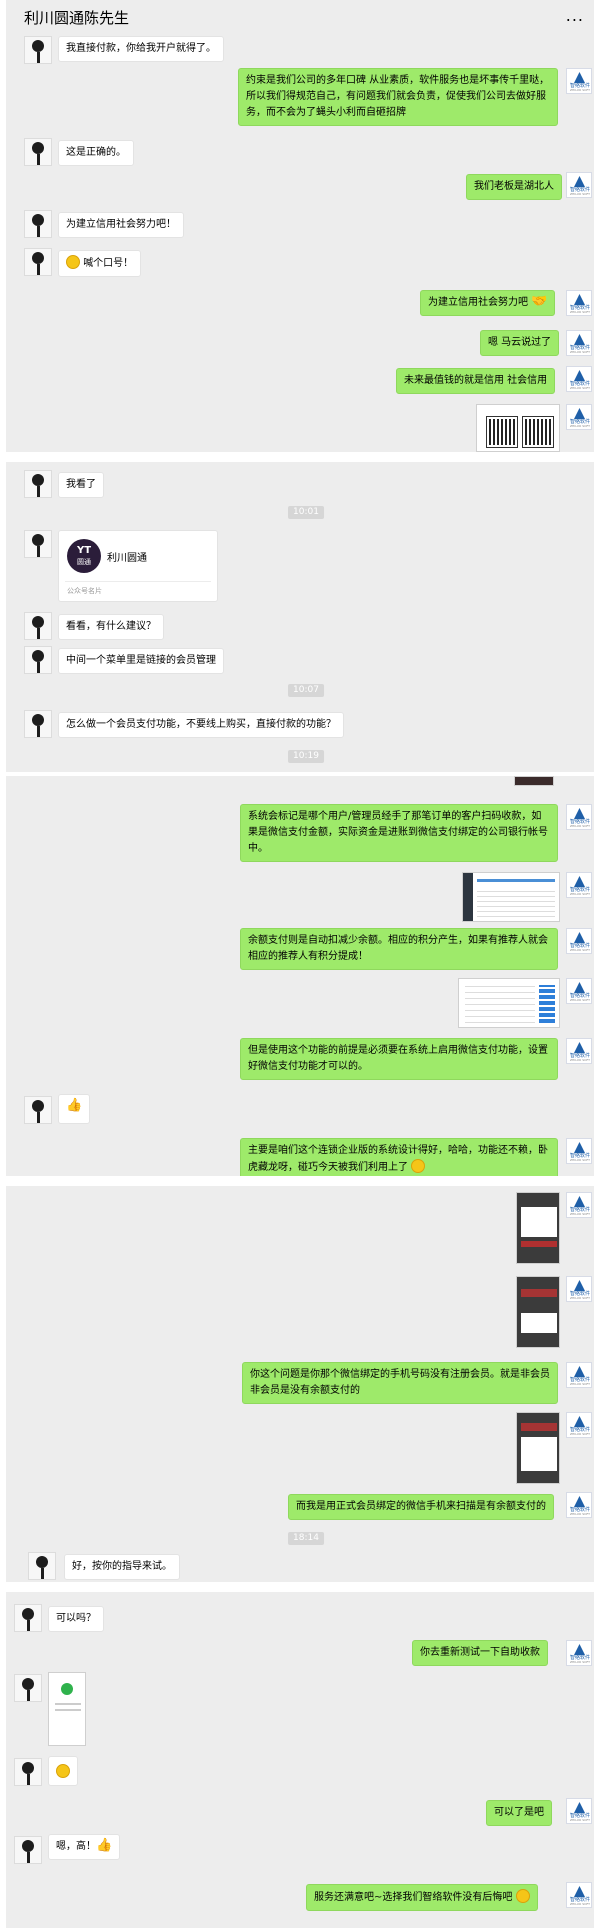 The image size is (600, 1929). I want to click on message-outgoing: 我们老板是湖北人, so click(514, 187).